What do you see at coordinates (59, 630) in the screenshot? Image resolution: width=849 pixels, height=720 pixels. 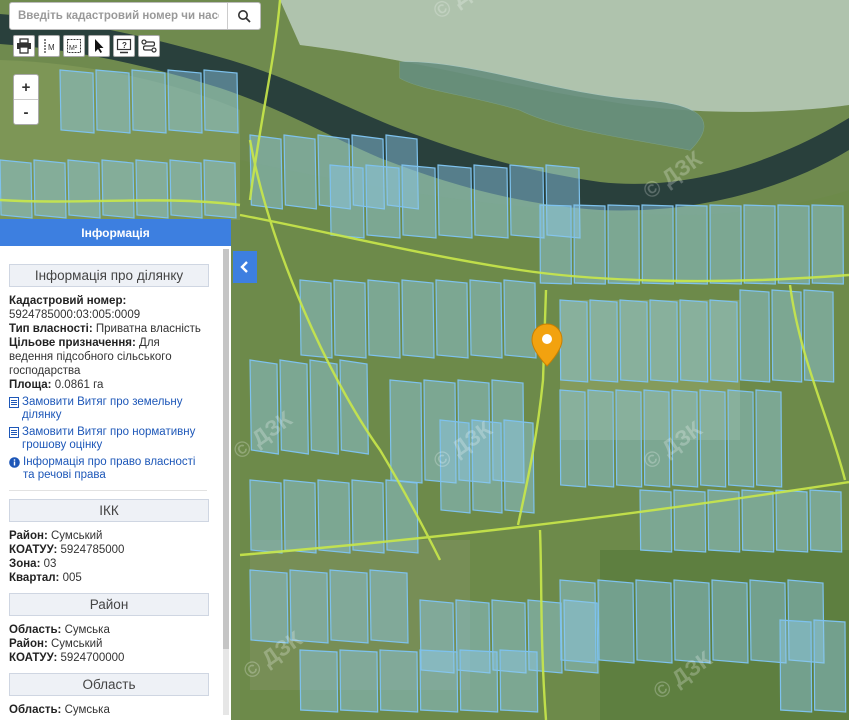 I see `district-region: Область: Сумська` at bounding box center [59, 630].